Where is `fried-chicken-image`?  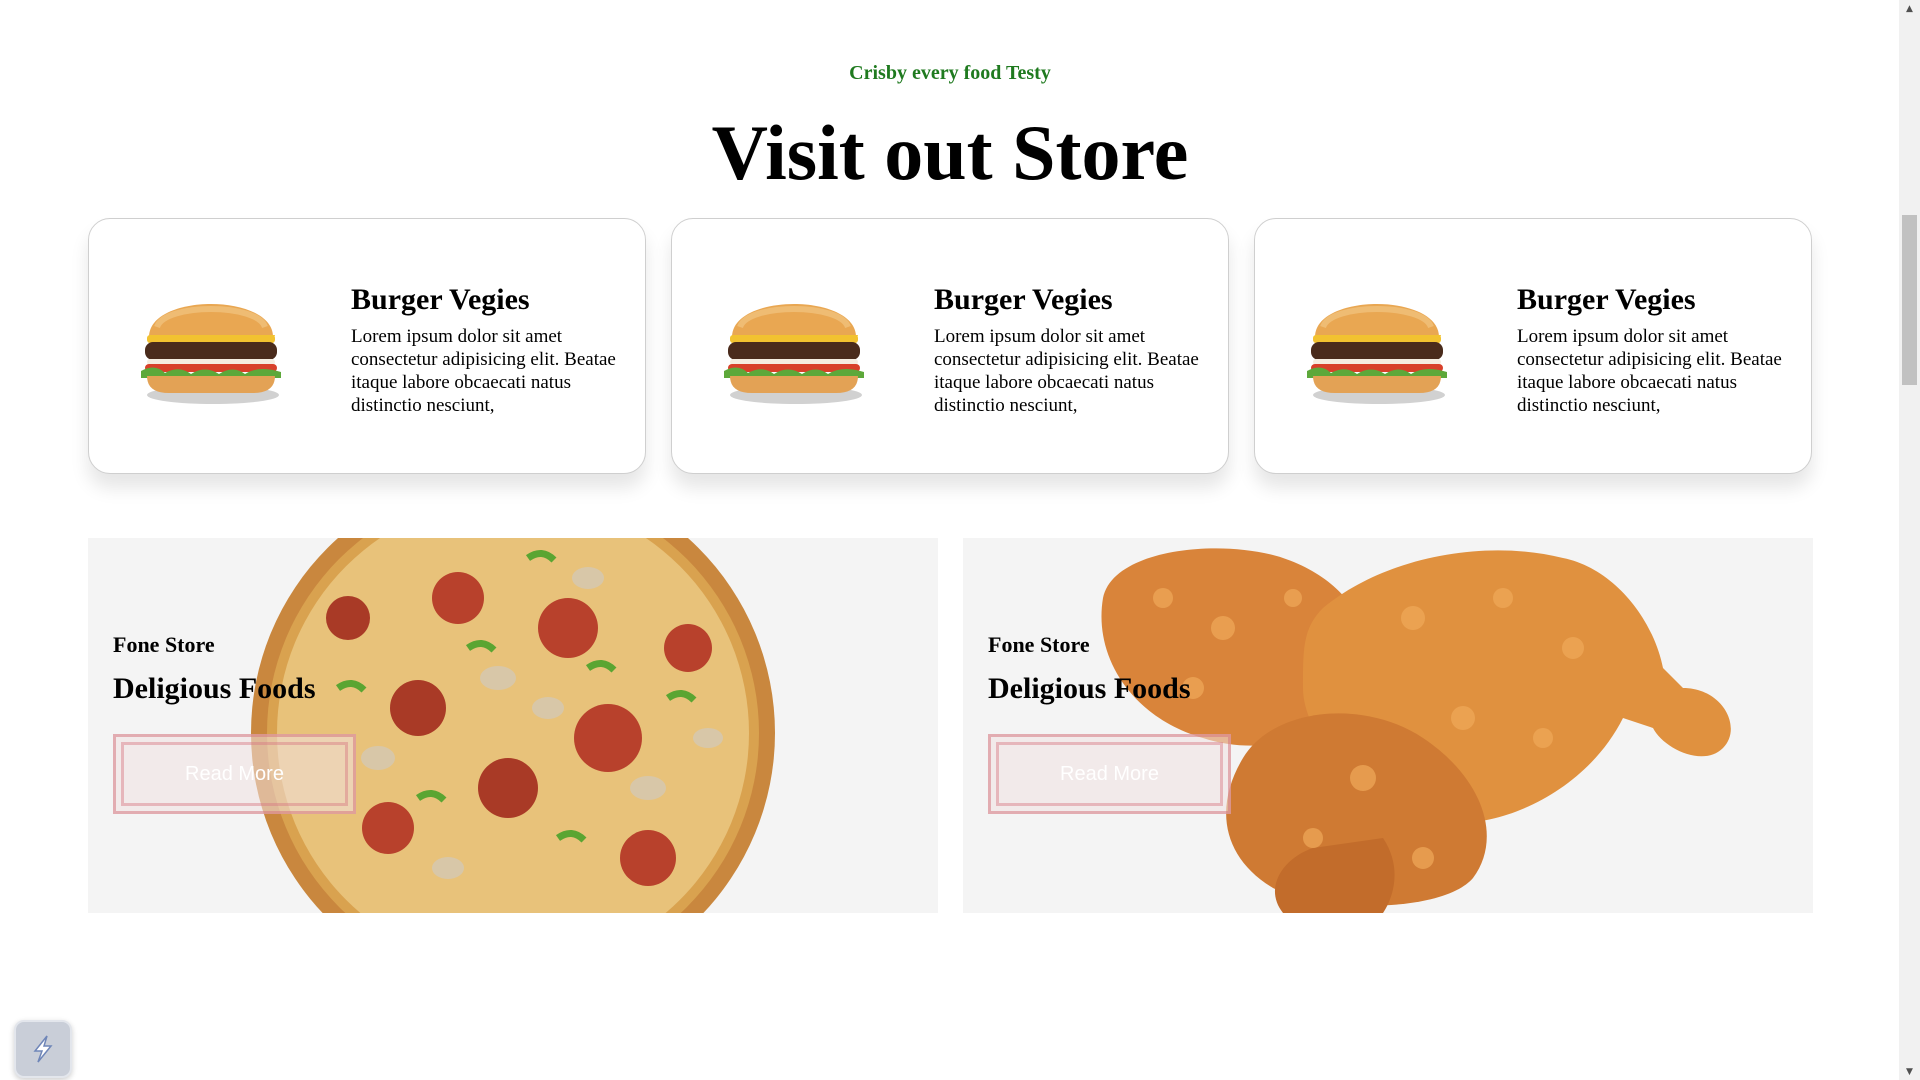 fried-chicken-image is located at coordinates (1416, 730).